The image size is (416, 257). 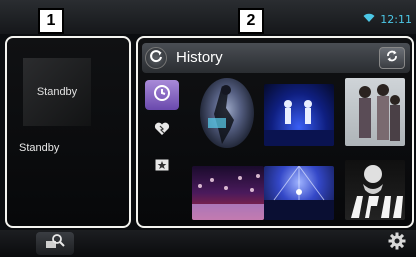 I want to click on refresh-button, so click(x=392, y=58).